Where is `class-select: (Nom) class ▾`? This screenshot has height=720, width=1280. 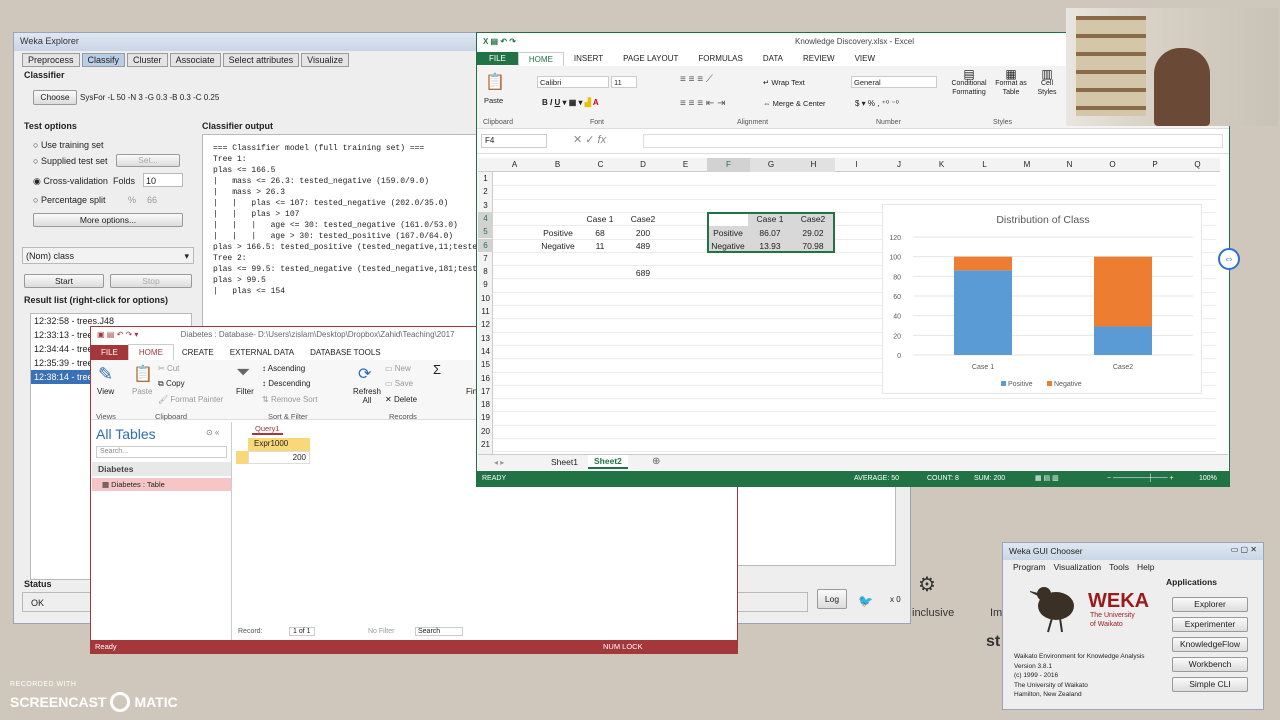 class-select: (Nom) class ▾ is located at coordinates (108, 255).